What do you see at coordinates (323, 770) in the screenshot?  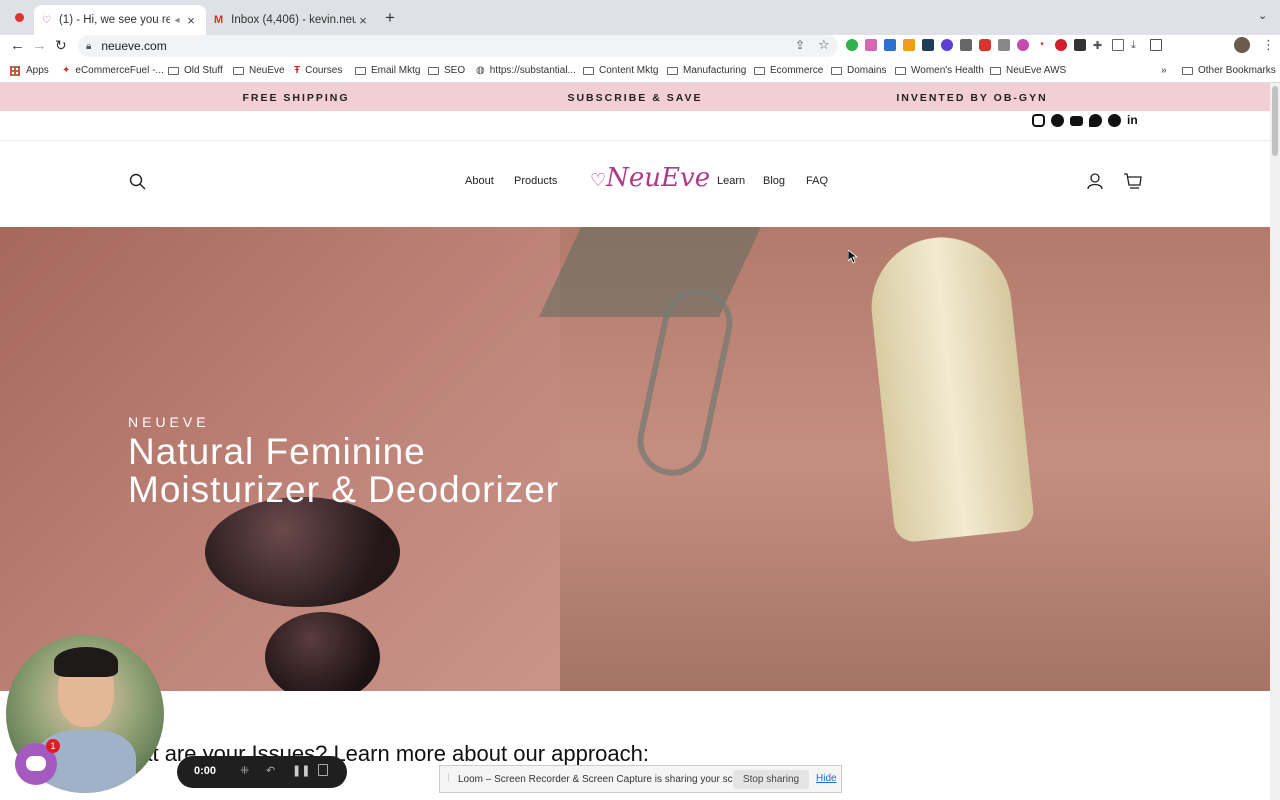 I see `trash-icon` at bounding box center [323, 770].